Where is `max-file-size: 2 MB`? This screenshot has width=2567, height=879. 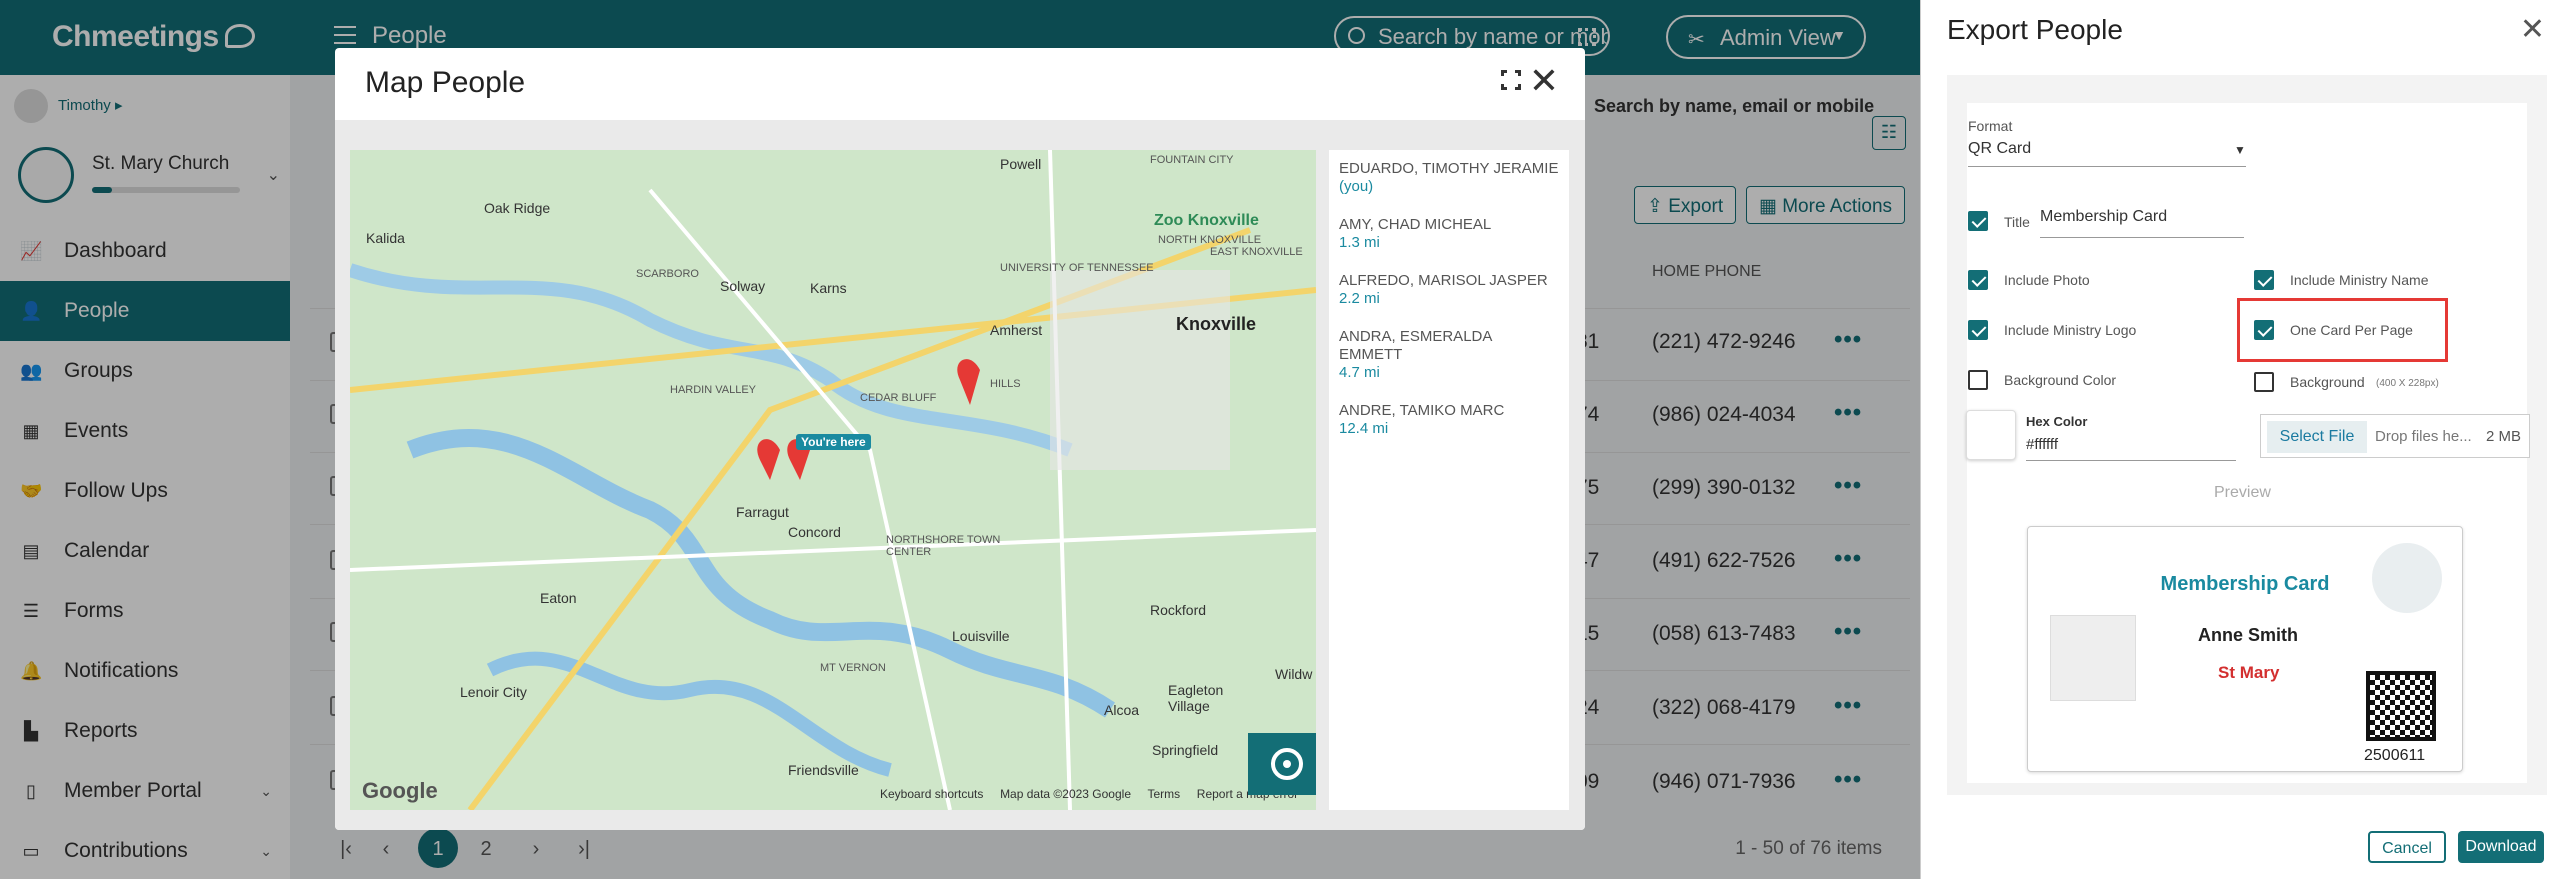 max-file-size: 2 MB is located at coordinates (2503, 436).